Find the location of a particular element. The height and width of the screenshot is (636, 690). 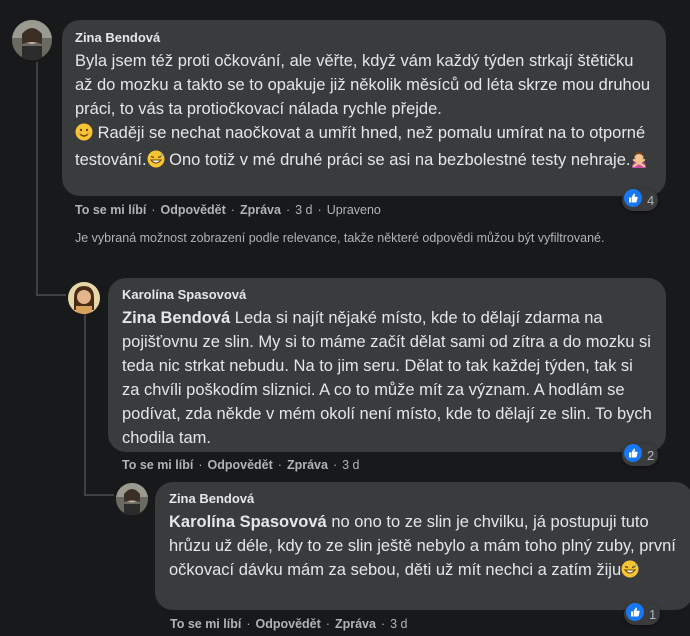

mention-link: Zina Bendová is located at coordinates (176, 318).